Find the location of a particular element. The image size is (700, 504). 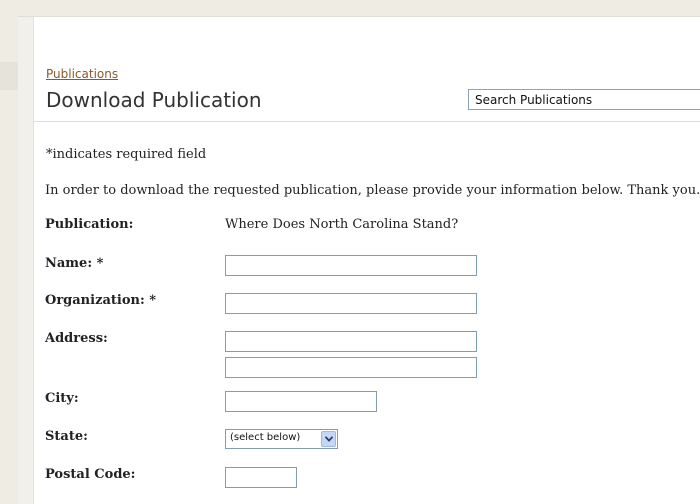

page-title: Download Publication is located at coordinates (154, 100).